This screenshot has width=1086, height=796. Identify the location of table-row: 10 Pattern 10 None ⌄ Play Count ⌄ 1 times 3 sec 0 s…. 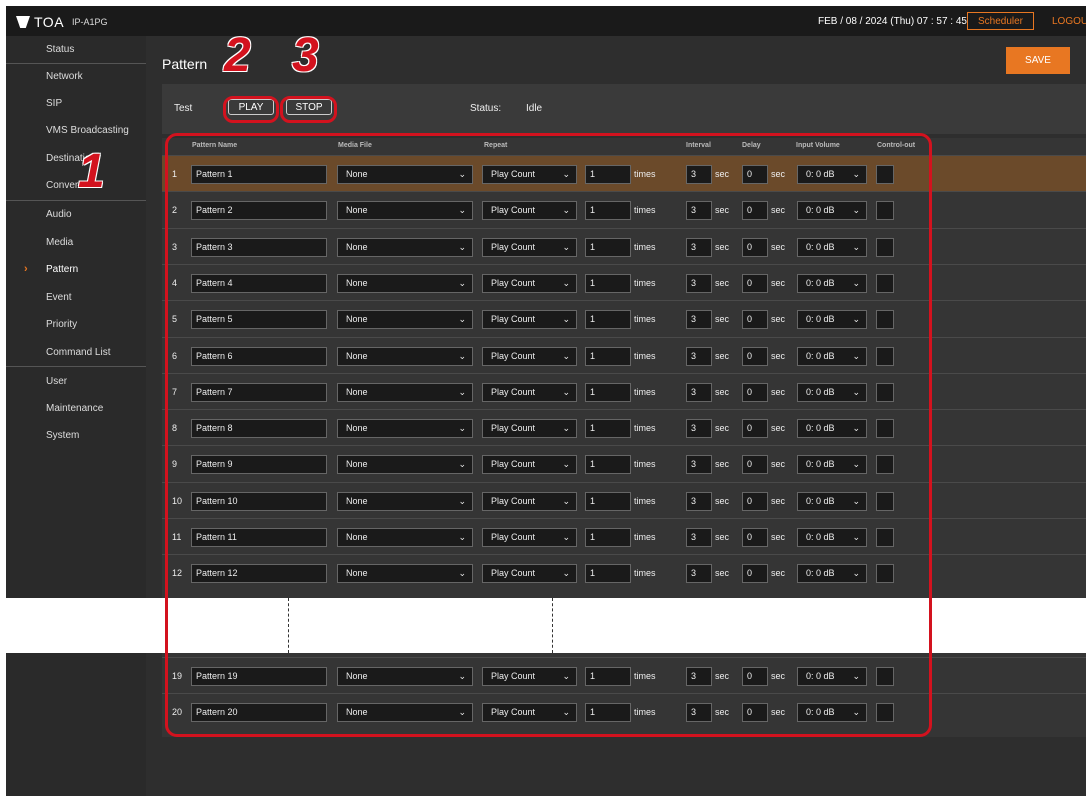
(624, 499).